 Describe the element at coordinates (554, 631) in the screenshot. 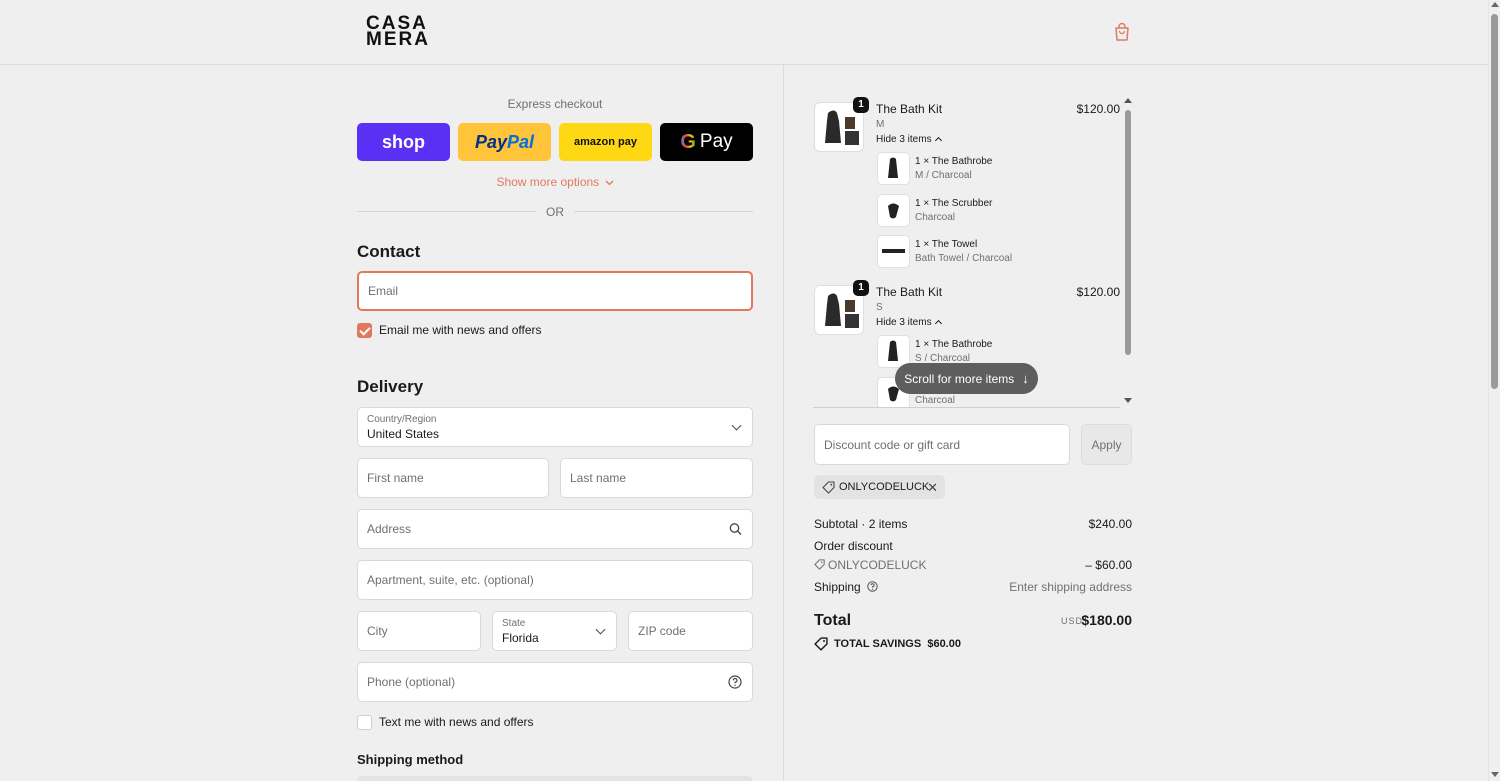

I see `state-select: State Florida` at that location.